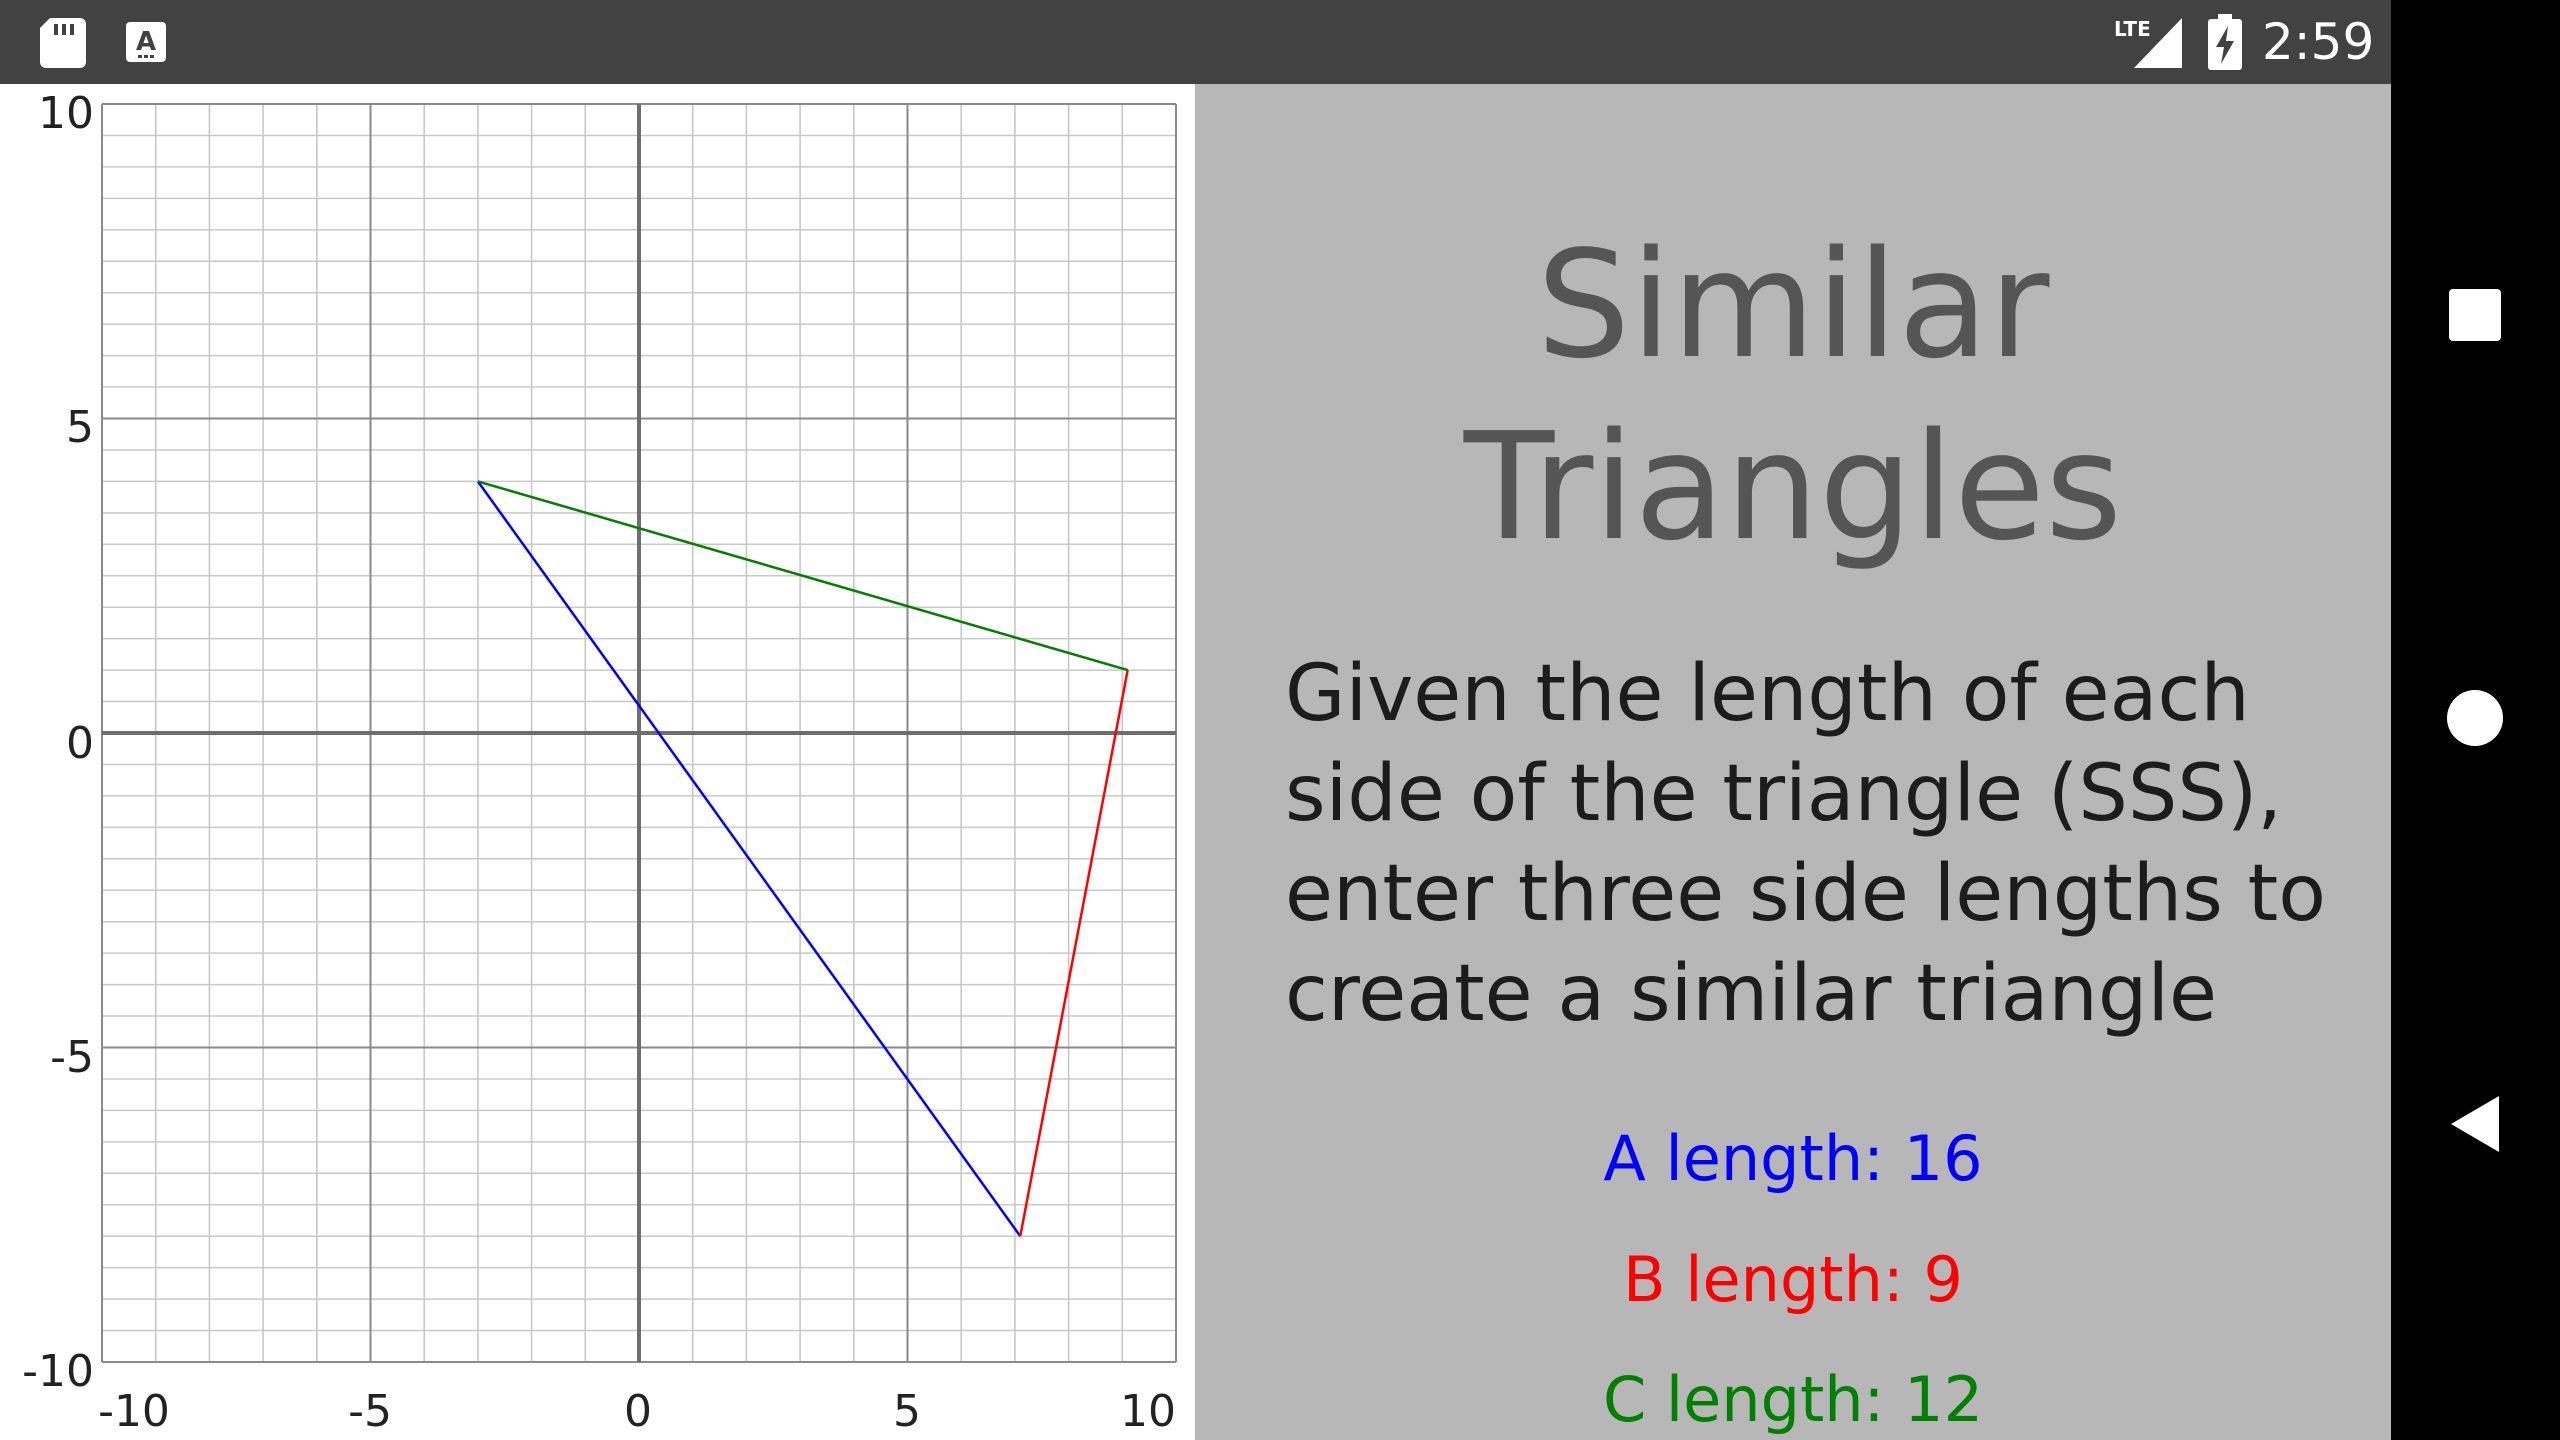  Describe the element at coordinates (2318, 42) in the screenshot. I see `status-clock: 2:59` at that location.